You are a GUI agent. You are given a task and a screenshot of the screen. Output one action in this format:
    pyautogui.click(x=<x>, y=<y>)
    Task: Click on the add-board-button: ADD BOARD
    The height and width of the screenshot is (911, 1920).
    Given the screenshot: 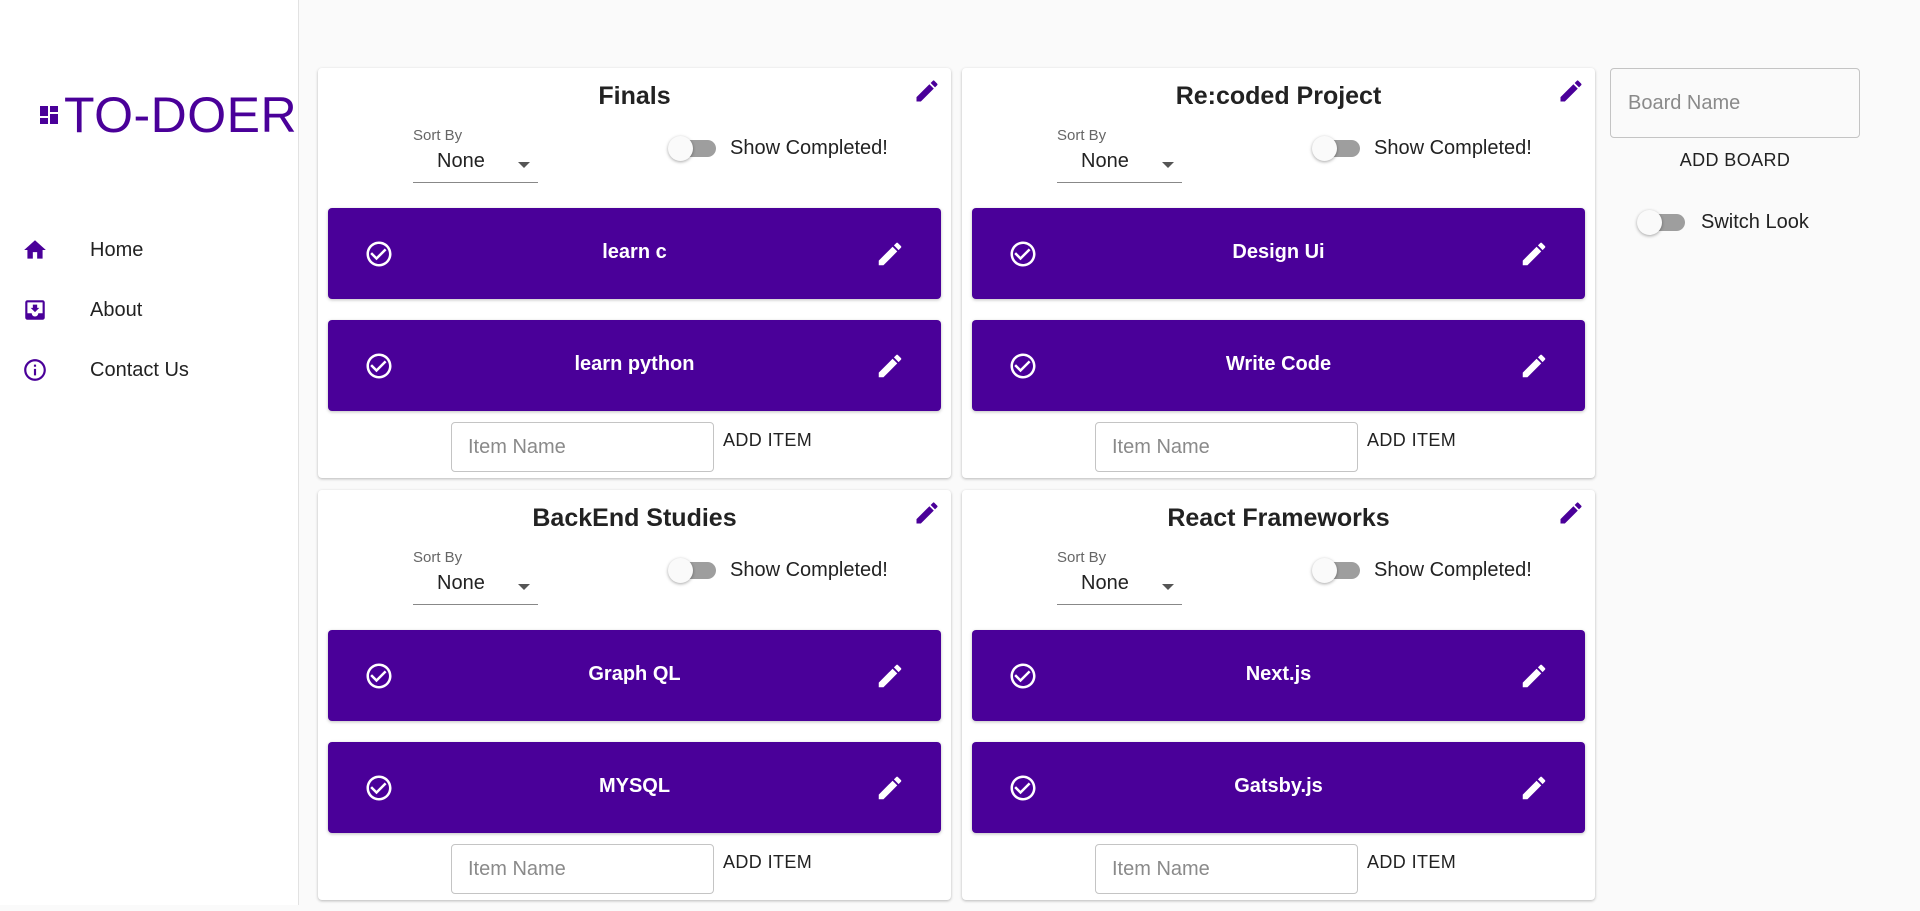 What is the action you would take?
    pyautogui.click(x=1735, y=160)
    